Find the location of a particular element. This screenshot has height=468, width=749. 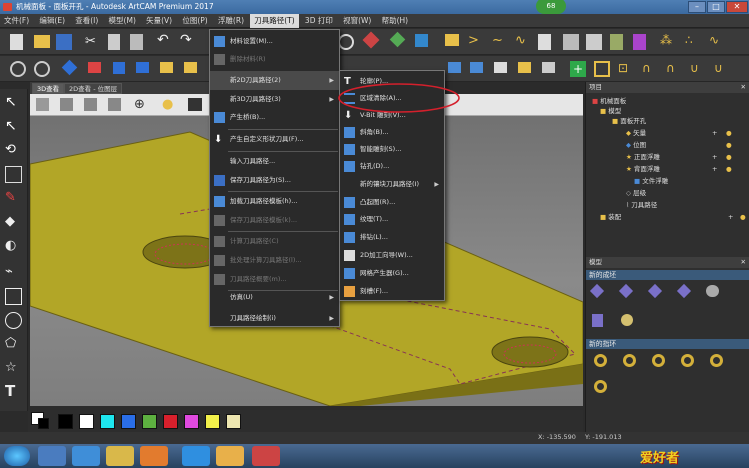

rectangle-icon is located at coordinates (13, 296).